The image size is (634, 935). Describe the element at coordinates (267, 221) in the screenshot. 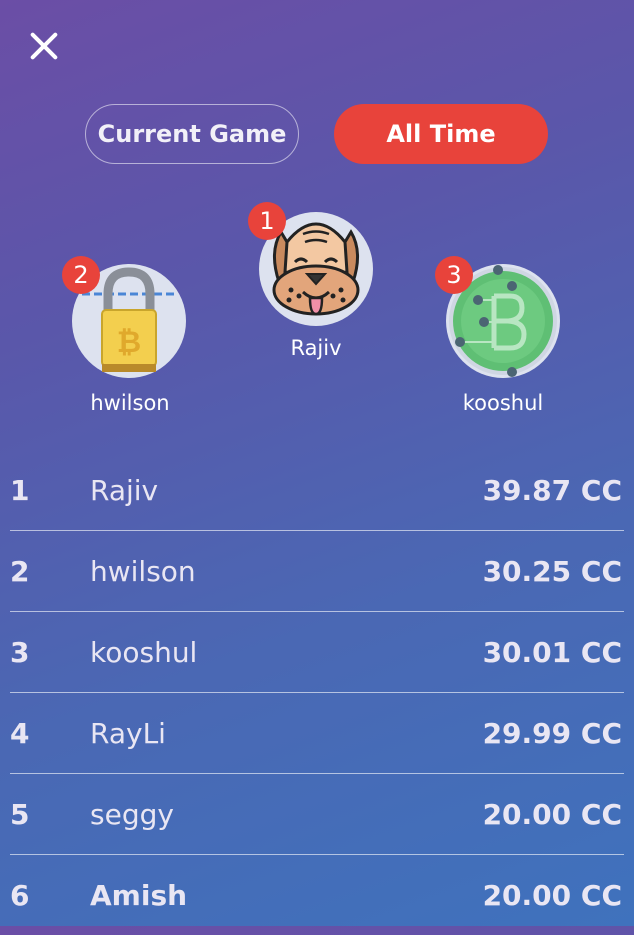

I see `rank-badge-first: 1` at that location.